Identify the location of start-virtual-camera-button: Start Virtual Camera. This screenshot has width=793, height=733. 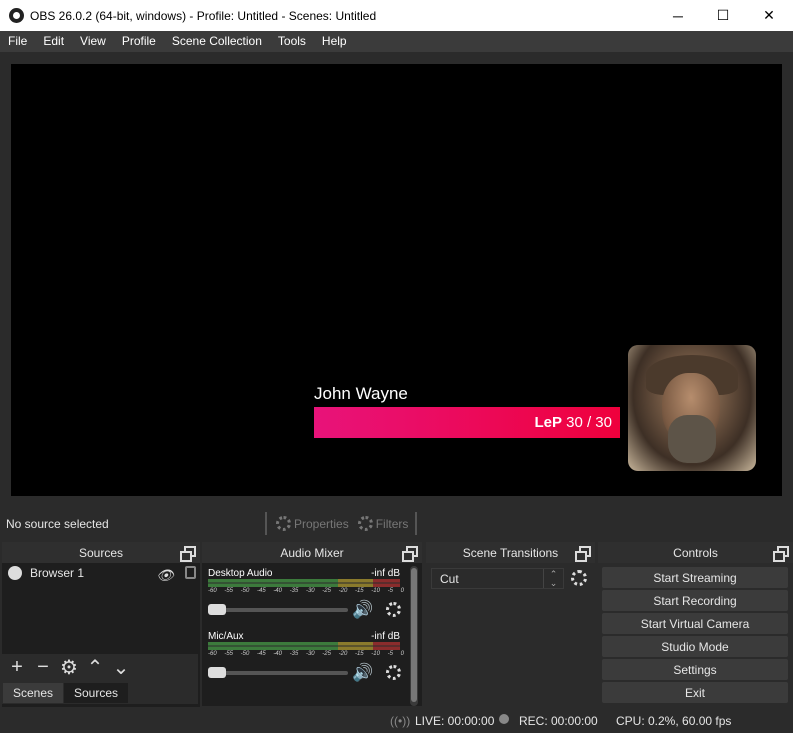
(695, 623).